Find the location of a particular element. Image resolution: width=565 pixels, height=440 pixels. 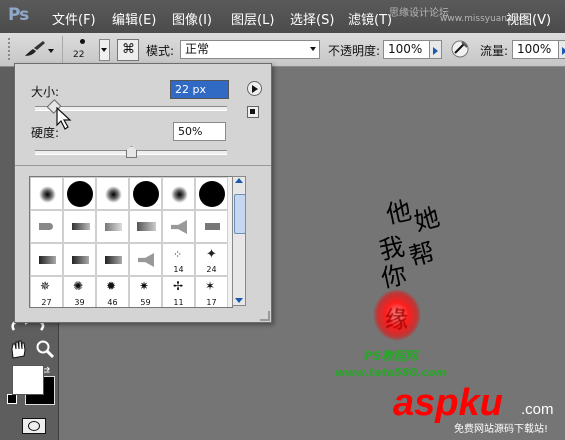

brush-scatter-24: ✦ 24 is located at coordinates (211, 259).